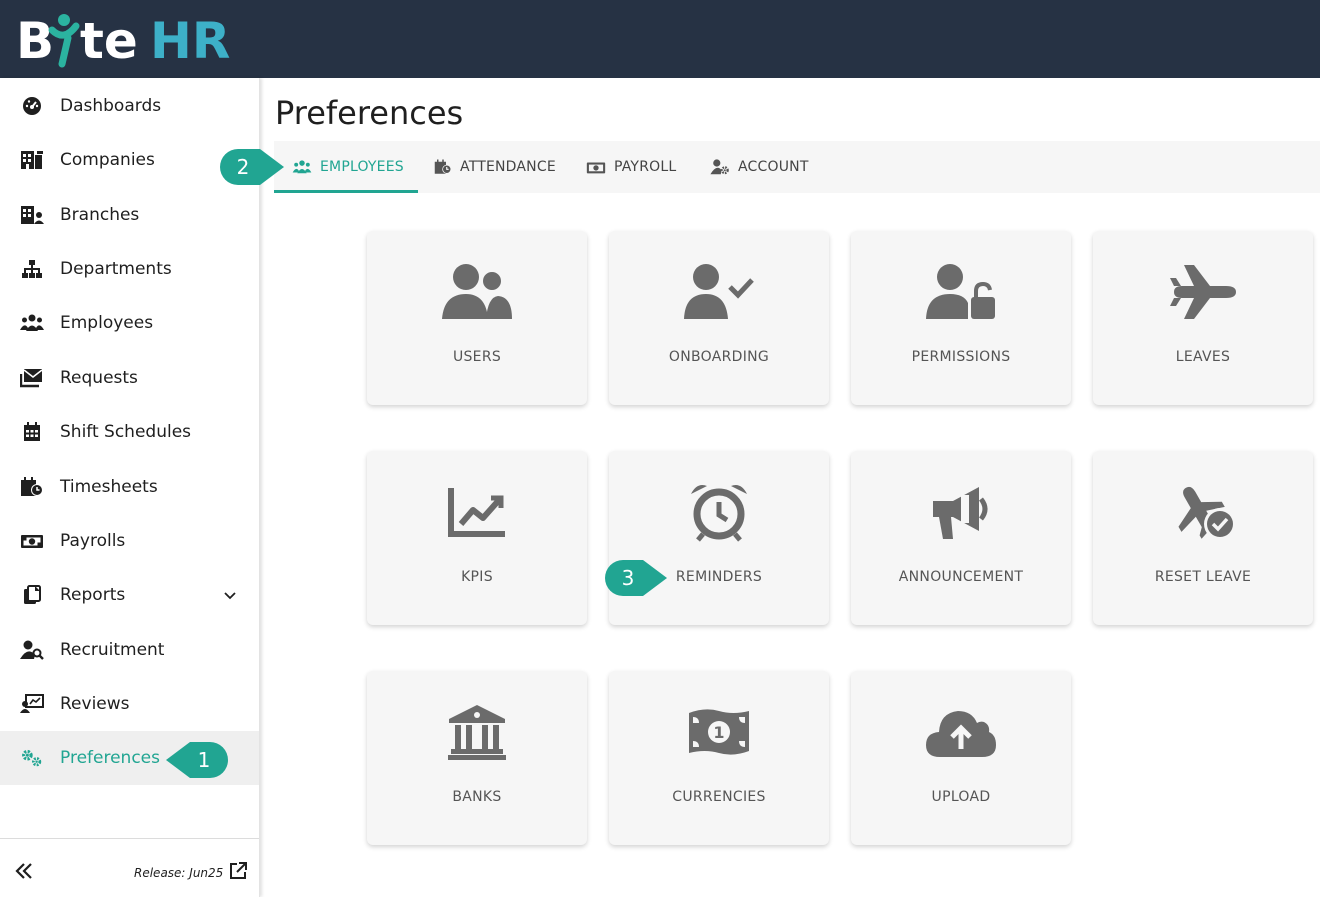 This screenshot has width=1320, height=897. I want to click on sidebar-item-dashboards: Dashboards, so click(129, 106).